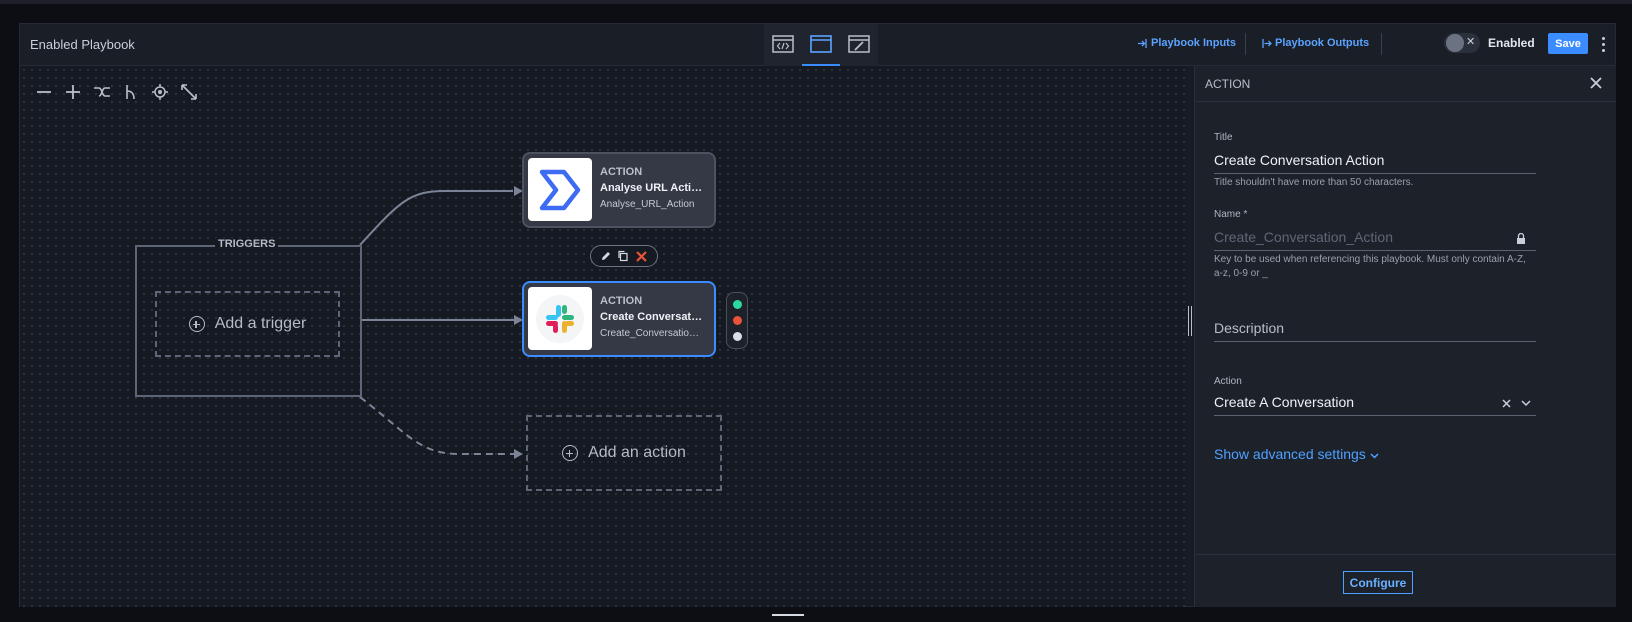  What do you see at coordinates (606, 256) in the screenshot?
I see `edit-icon` at bounding box center [606, 256].